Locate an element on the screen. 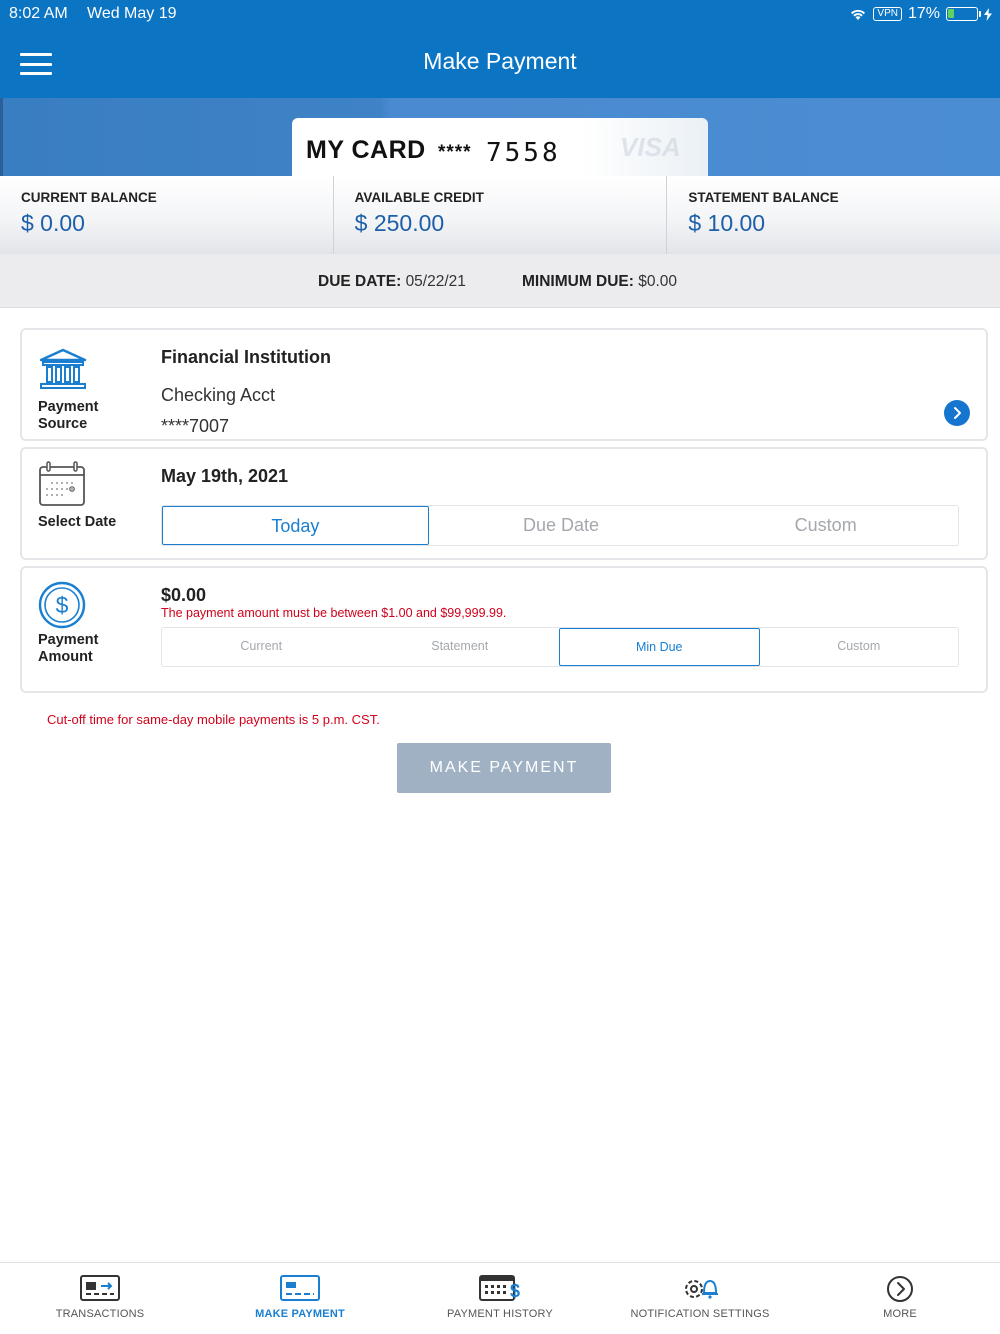 Image resolution: width=1000 pixels, height=1334 pixels. amount-option-current: Current is located at coordinates (261, 647).